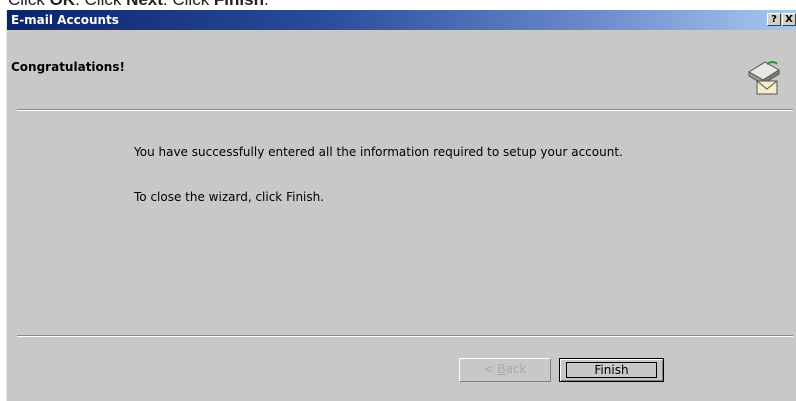 This screenshot has width=796, height=401. Describe the element at coordinates (239, 4) in the screenshot. I see `caption-finish: Finish` at that location.